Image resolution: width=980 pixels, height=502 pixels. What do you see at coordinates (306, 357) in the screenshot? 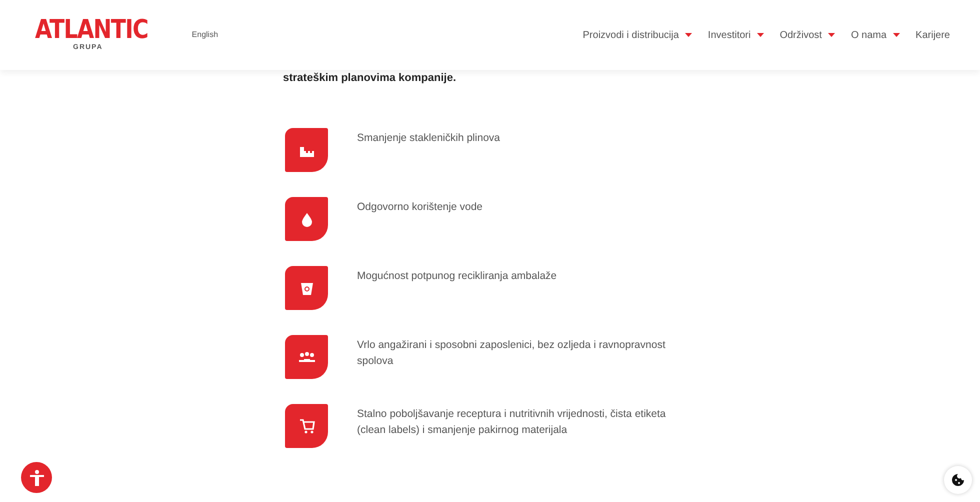
I see `people-icon` at bounding box center [306, 357].